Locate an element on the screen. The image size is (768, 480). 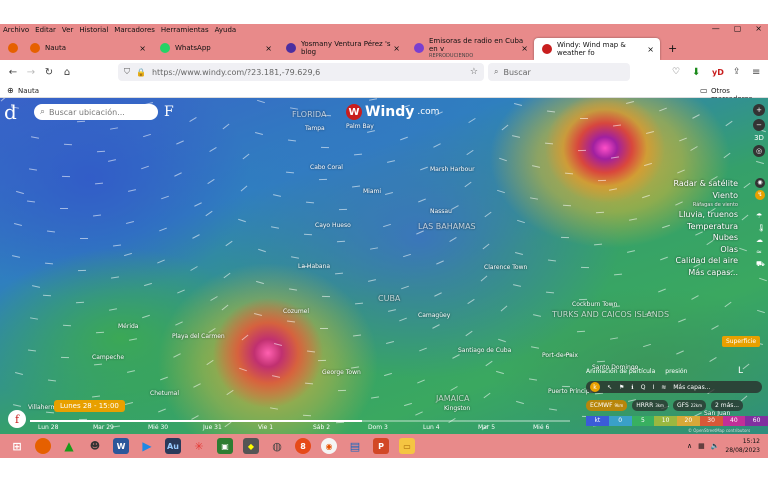
layer-wind-icon: ↯ is located at coordinates (760, 195).